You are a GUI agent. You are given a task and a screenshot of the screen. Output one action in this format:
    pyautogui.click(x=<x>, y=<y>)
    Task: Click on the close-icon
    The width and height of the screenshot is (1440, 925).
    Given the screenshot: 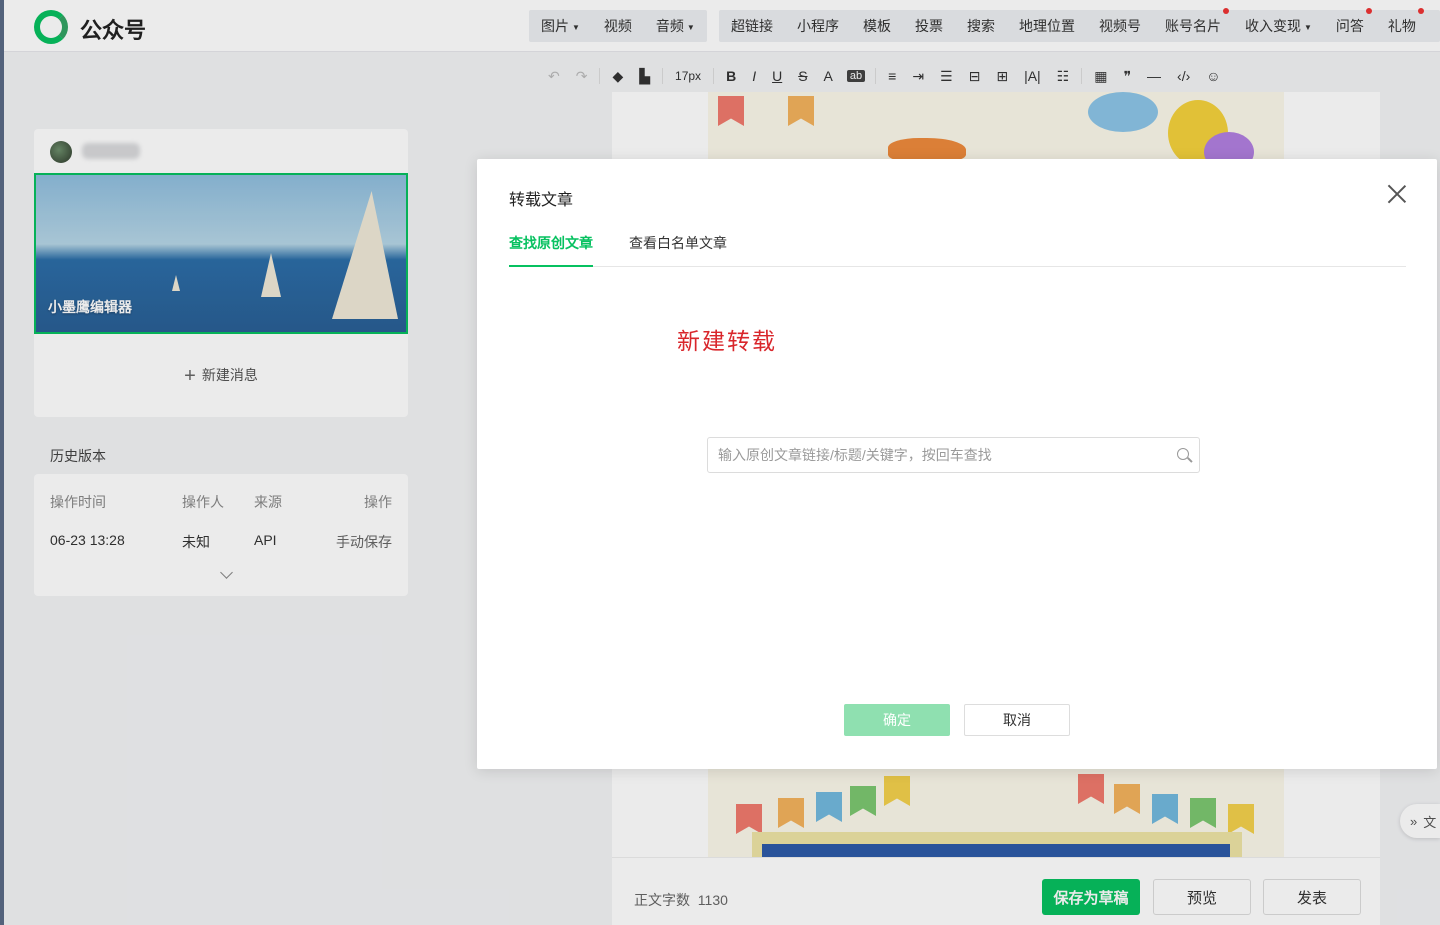 What is the action you would take?
    pyautogui.click(x=1397, y=194)
    